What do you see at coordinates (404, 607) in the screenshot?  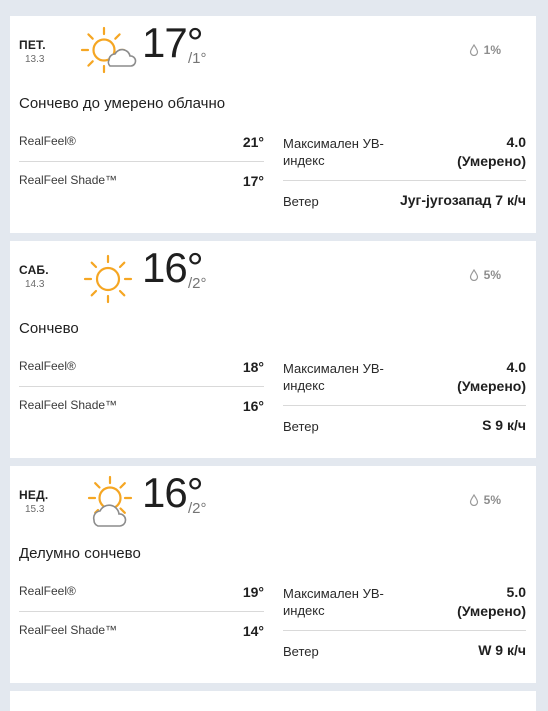 I see `uv-index-row: Максимален УВ-индекс 5.0 (Умерено)` at bounding box center [404, 607].